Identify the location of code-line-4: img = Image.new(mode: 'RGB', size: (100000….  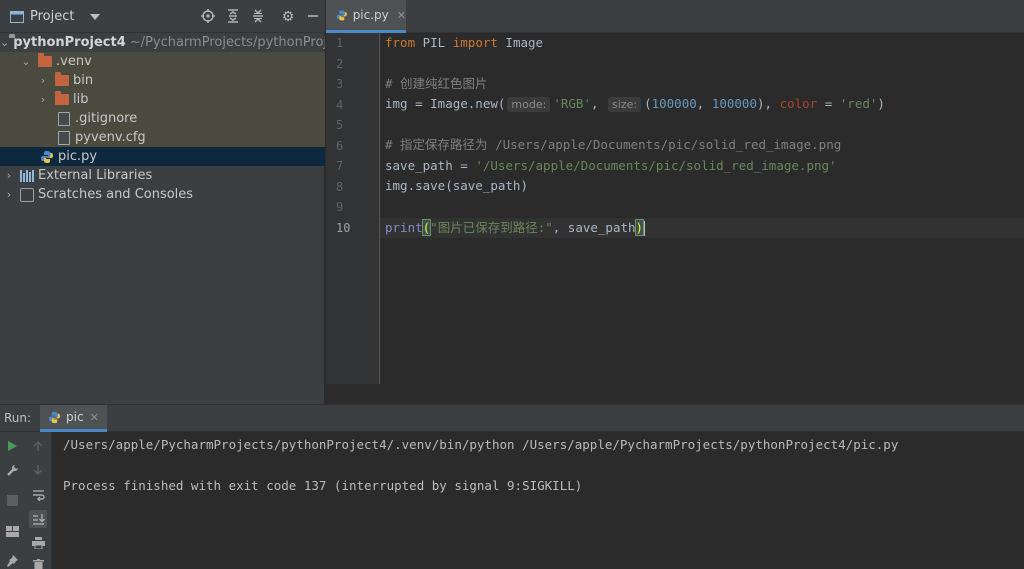
(635, 104).